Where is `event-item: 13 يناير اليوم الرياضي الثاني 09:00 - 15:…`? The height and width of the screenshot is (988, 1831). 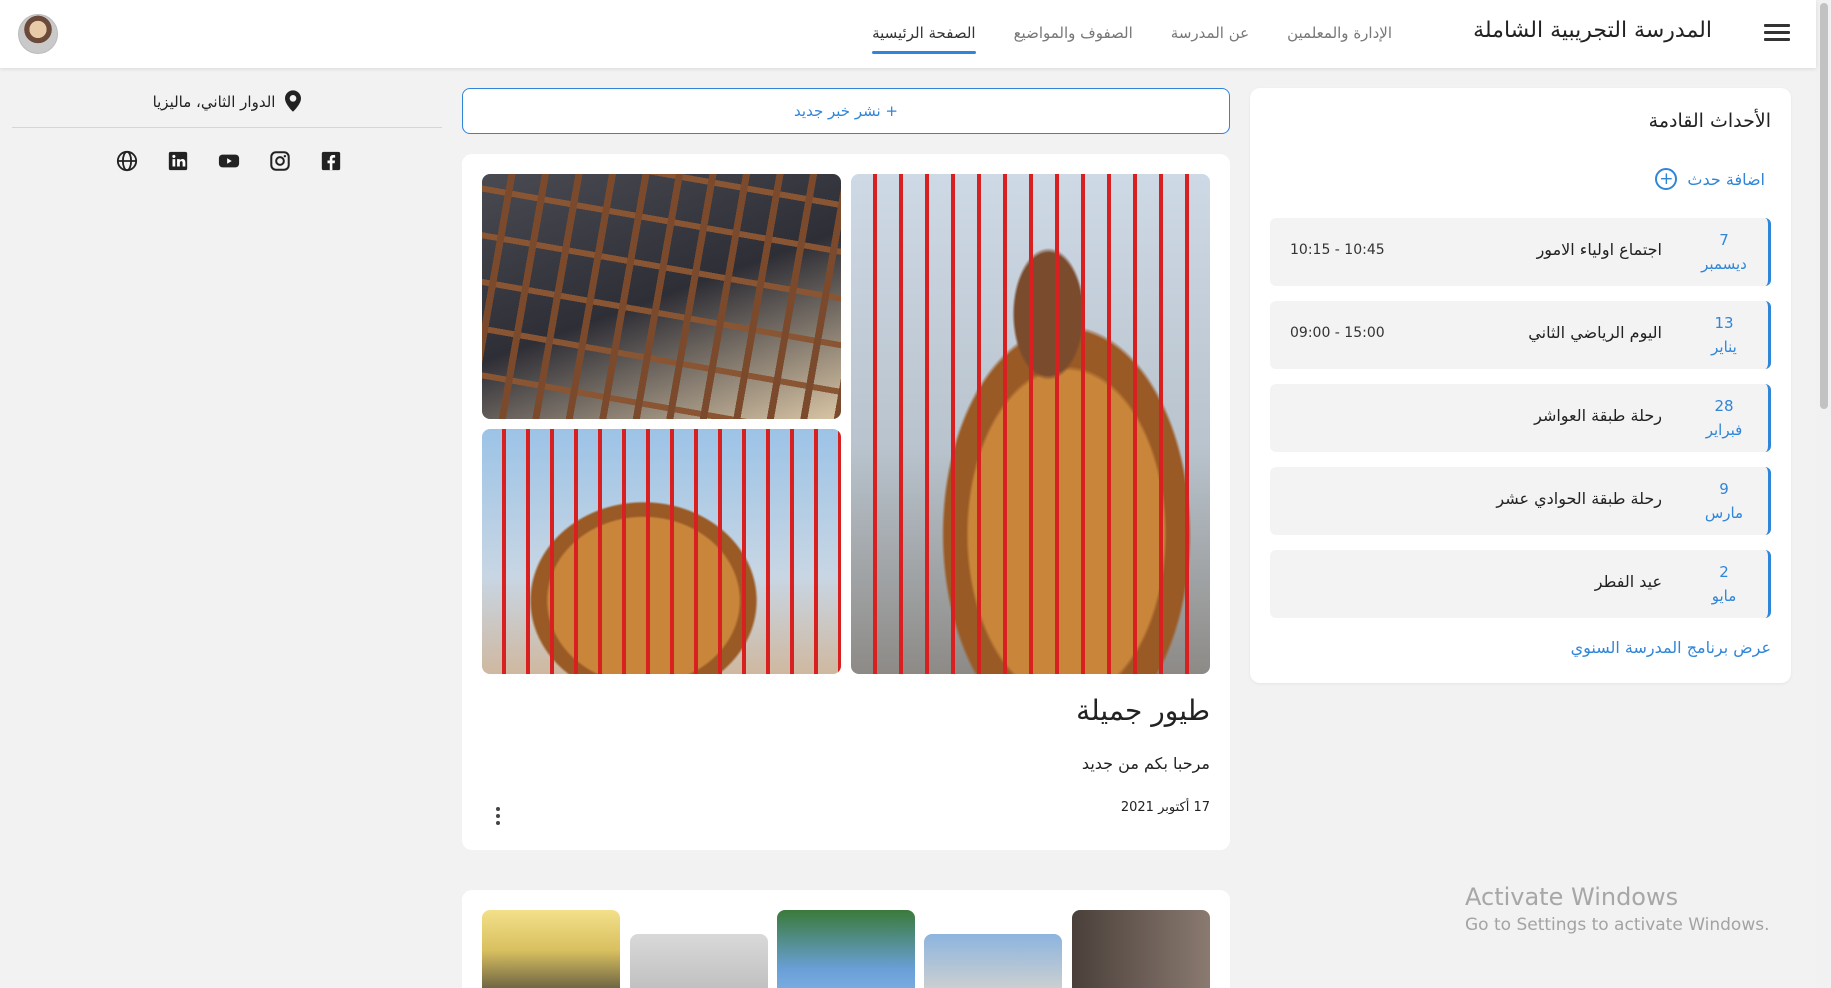 event-item: 13 يناير اليوم الرياضي الثاني 09:00 - 15:… is located at coordinates (1520, 335).